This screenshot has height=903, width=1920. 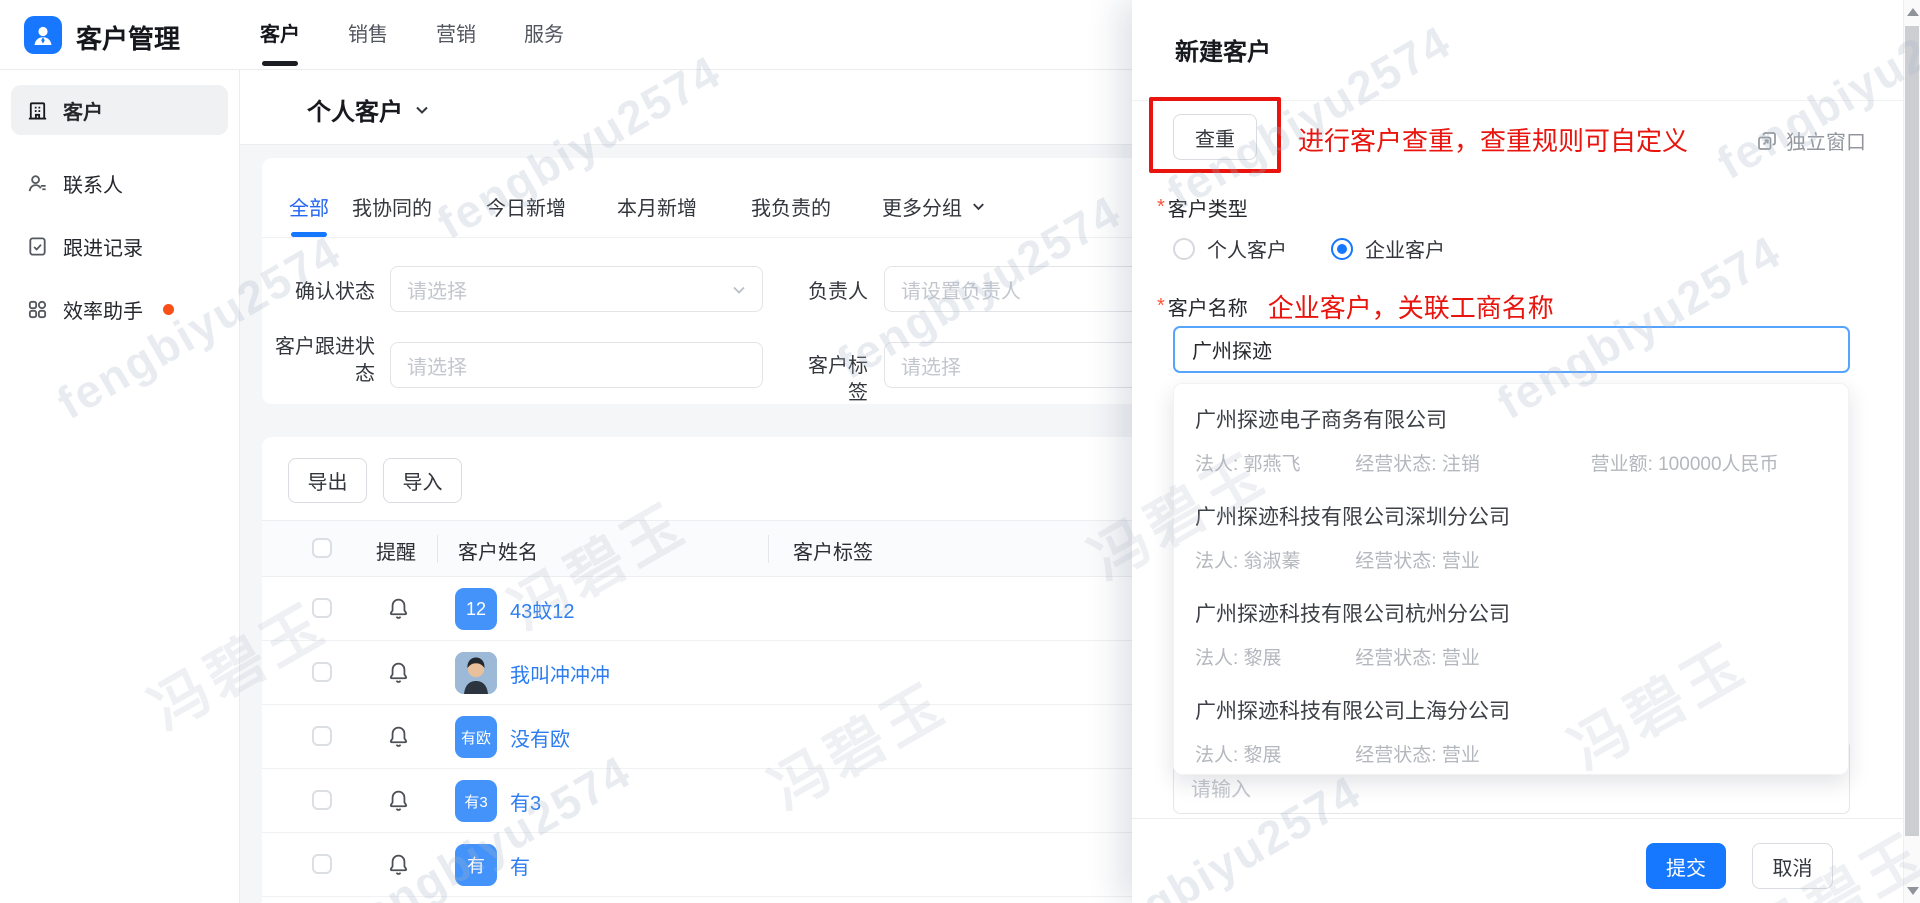 What do you see at coordinates (791, 206) in the screenshot?
I see `tab-my-responsibility: 我负责的` at bounding box center [791, 206].